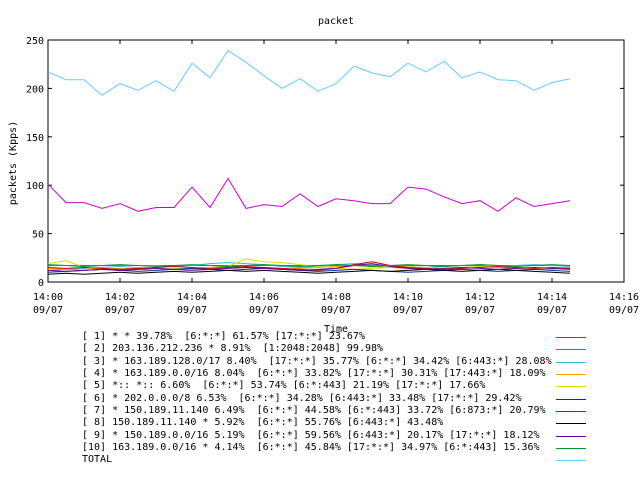 The height and width of the screenshot is (480, 640). Describe the element at coordinates (38, 235) in the screenshot. I see `y-tick-label: 50` at that location.